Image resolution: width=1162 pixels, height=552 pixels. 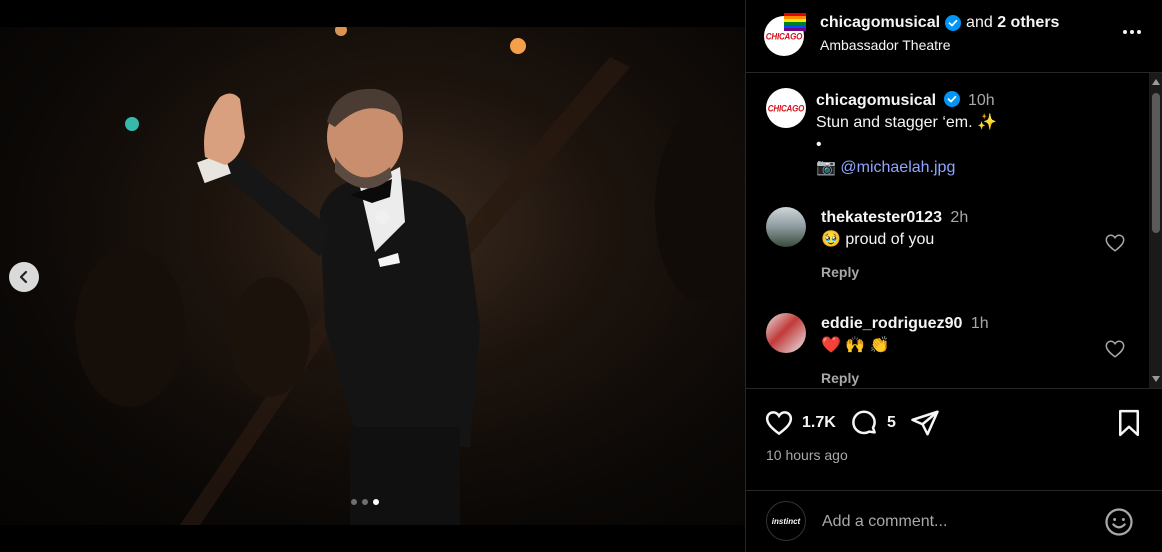 I want to click on heart-icon, so click(x=779, y=423).